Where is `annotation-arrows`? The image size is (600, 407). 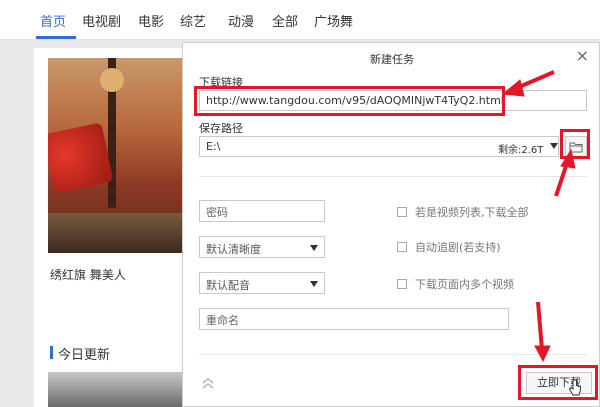 annotation-arrows is located at coordinates (538, 216).